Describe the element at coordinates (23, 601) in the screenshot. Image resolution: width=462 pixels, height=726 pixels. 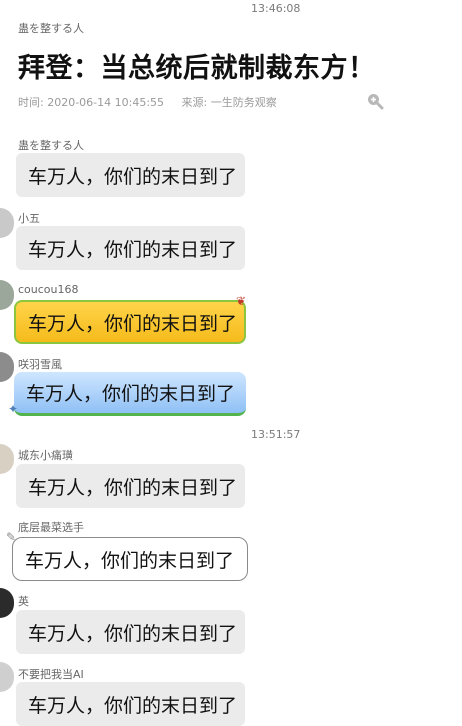
I see `message-sender: 英` at that location.